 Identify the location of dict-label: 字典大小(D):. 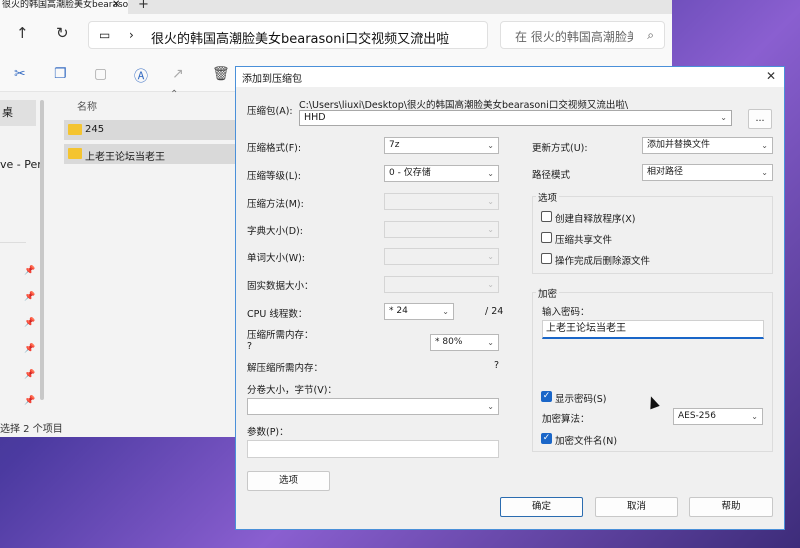
(275, 231).